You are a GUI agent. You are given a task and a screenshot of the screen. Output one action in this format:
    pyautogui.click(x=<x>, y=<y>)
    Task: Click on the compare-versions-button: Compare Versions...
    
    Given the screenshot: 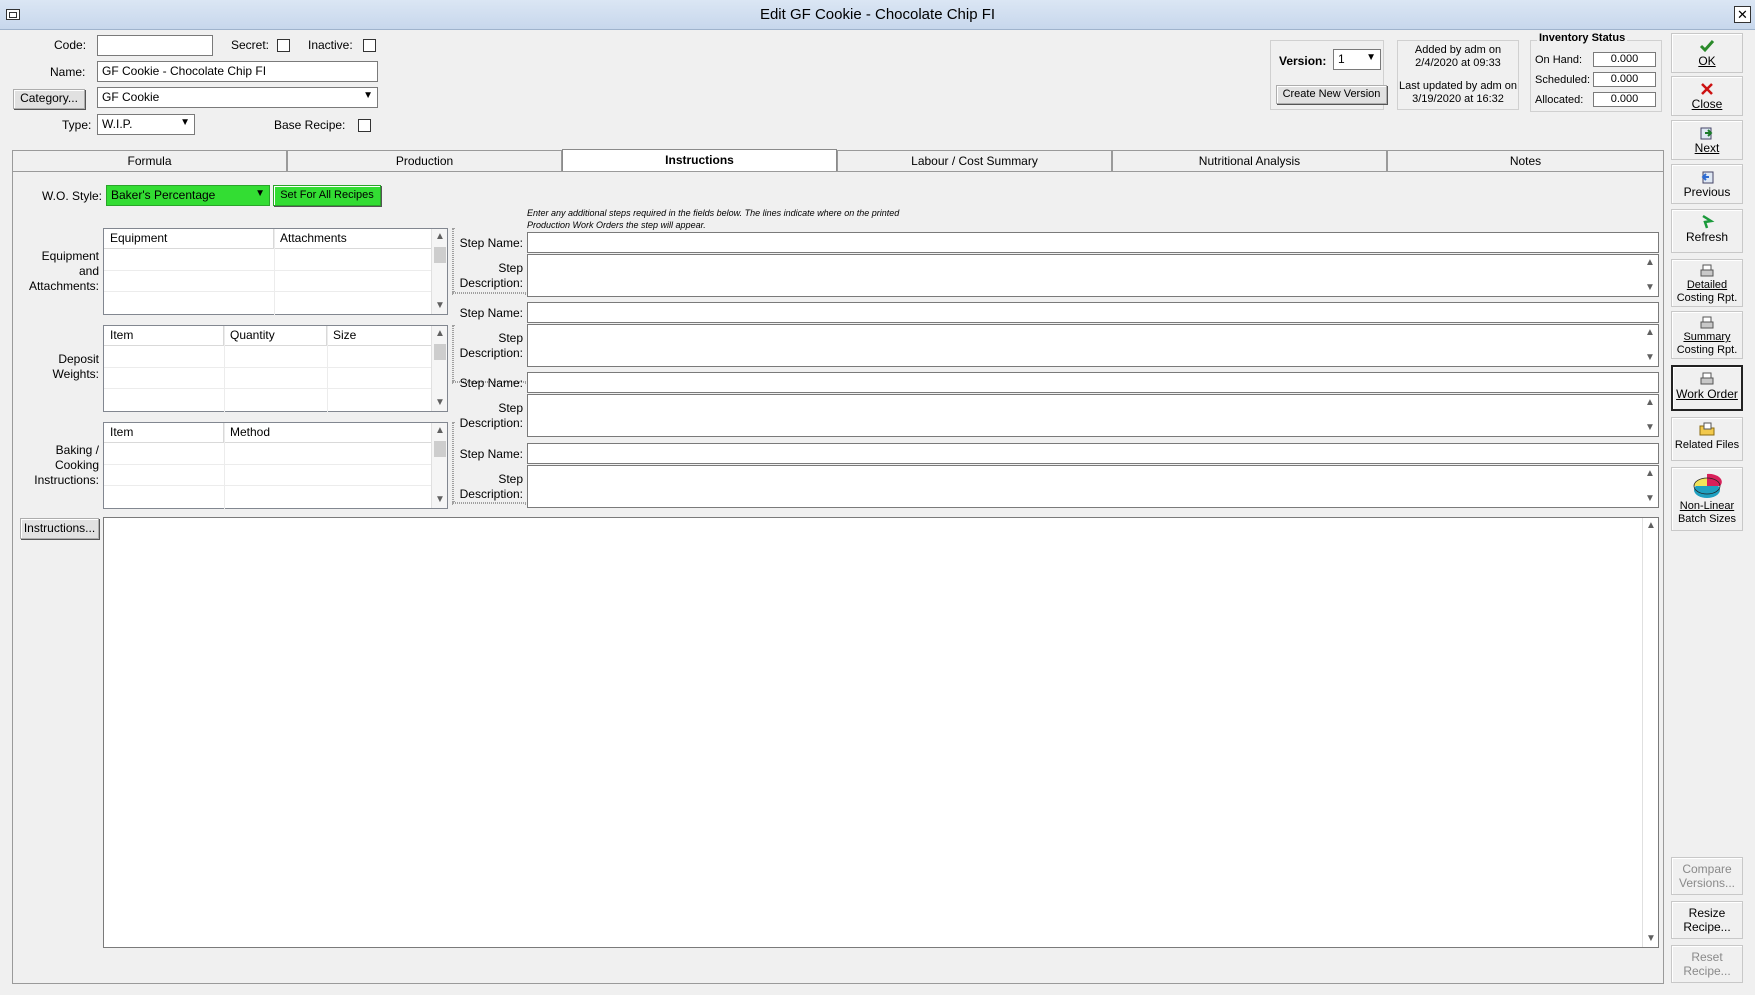 What is the action you would take?
    pyautogui.click(x=1707, y=876)
    